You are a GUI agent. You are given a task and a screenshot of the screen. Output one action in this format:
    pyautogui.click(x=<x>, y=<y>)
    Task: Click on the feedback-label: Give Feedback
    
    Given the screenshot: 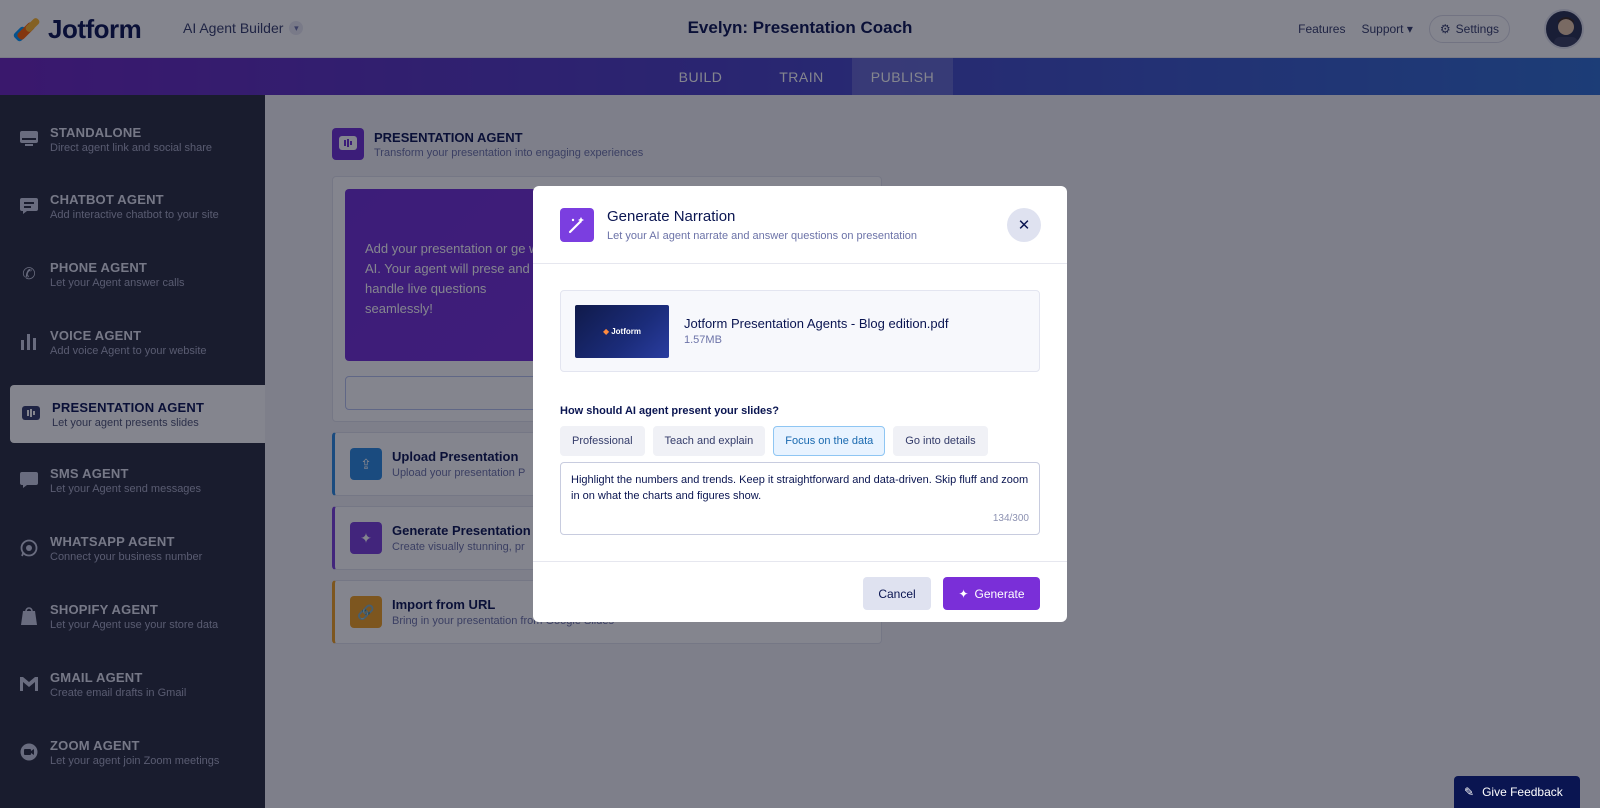 What is the action you would take?
    pyautogui.click(x=1522, y=792)
    